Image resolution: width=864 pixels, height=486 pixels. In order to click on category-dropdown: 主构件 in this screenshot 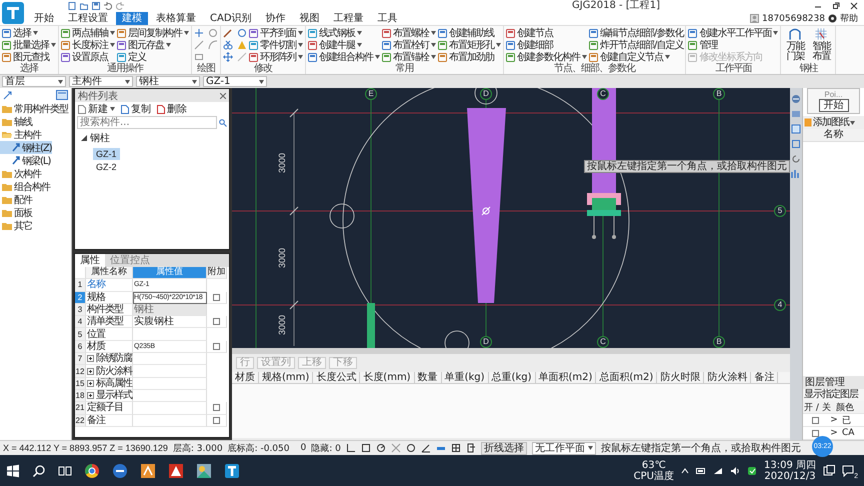, I will do `click(101, 81)`.